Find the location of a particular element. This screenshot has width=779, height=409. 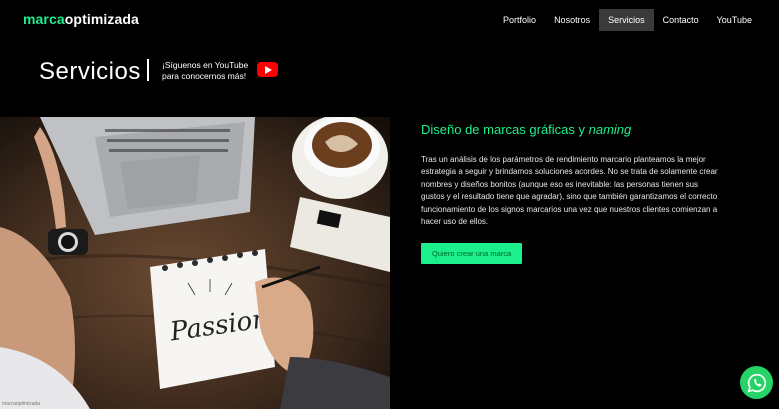

nav-servicios: Servicios is located at coordinates (626, 20).